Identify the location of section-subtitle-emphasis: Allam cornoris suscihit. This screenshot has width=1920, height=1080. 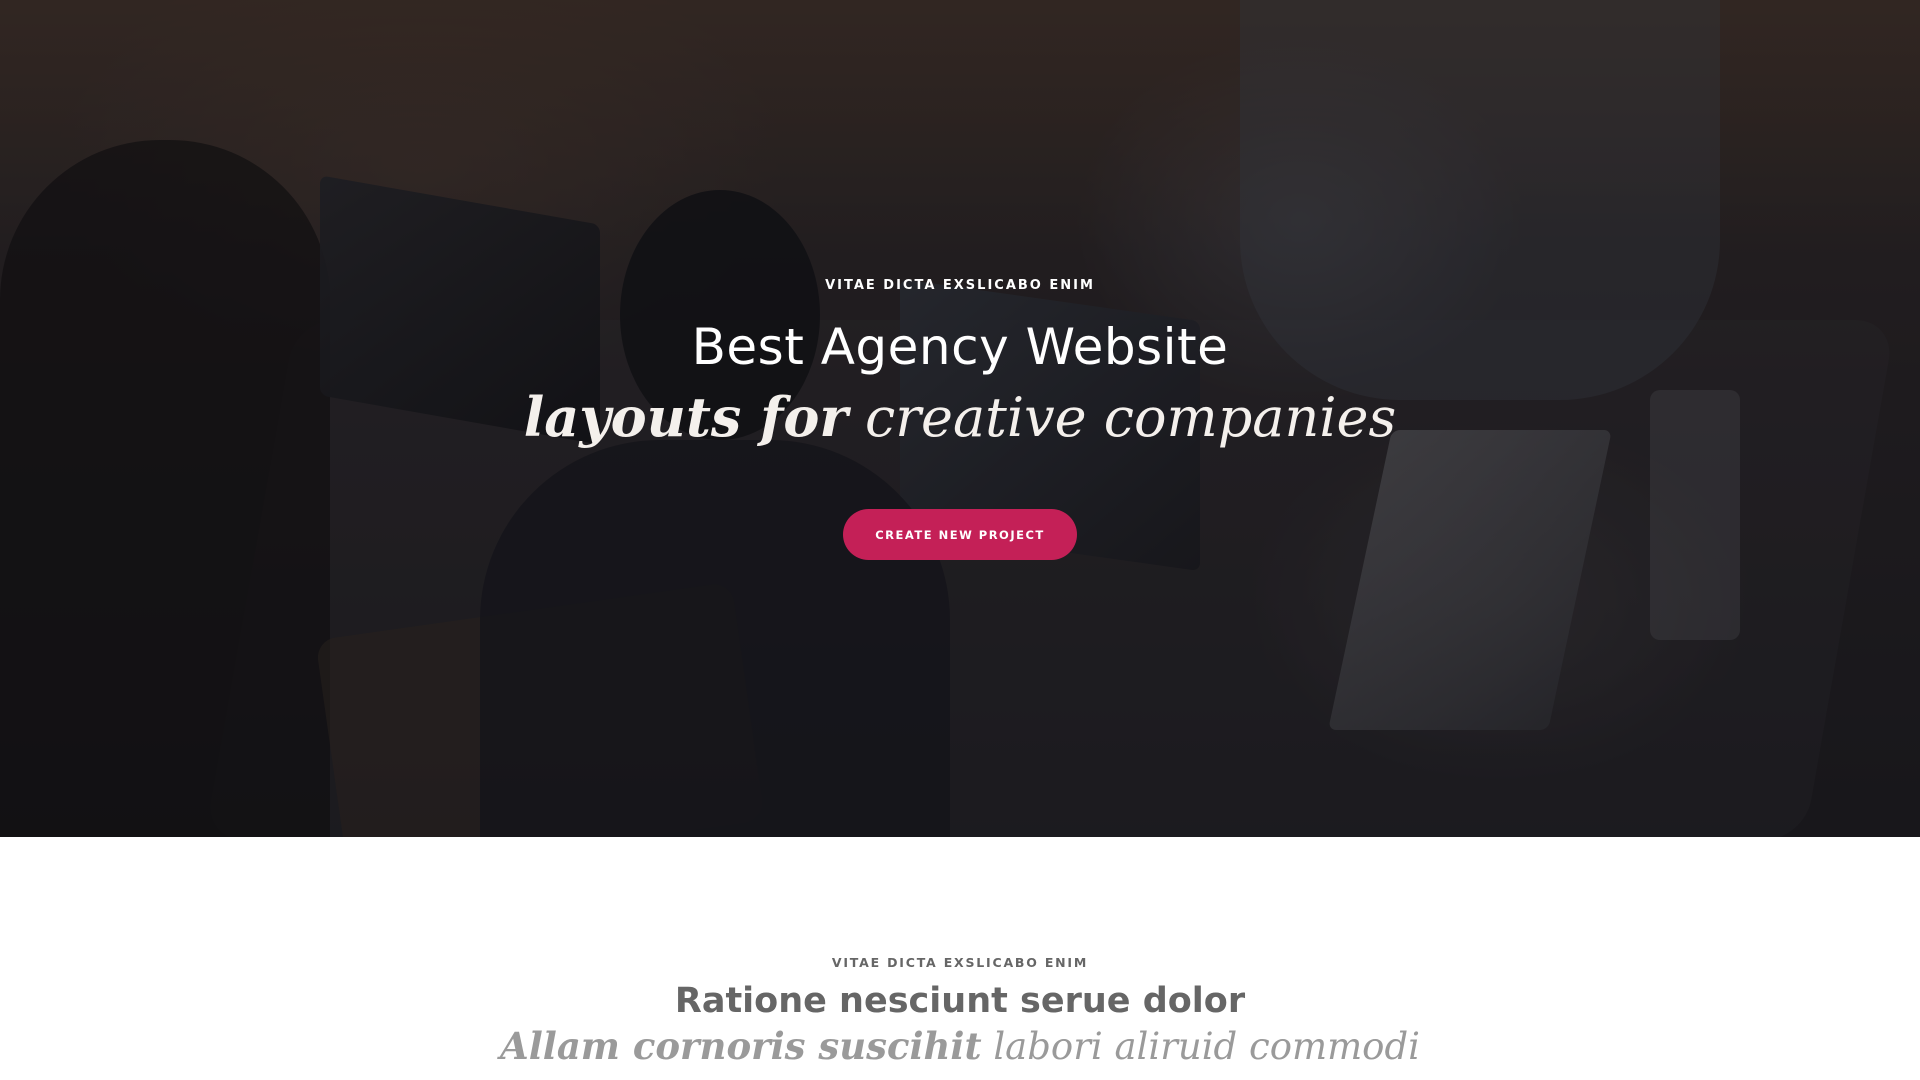
(741, 1046).